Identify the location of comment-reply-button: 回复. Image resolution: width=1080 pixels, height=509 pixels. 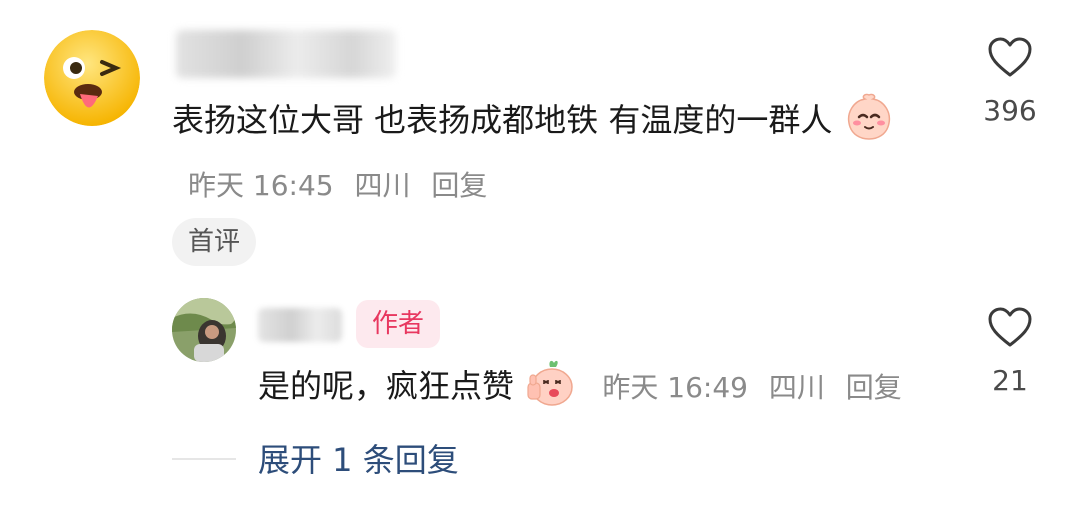
(459, 185).